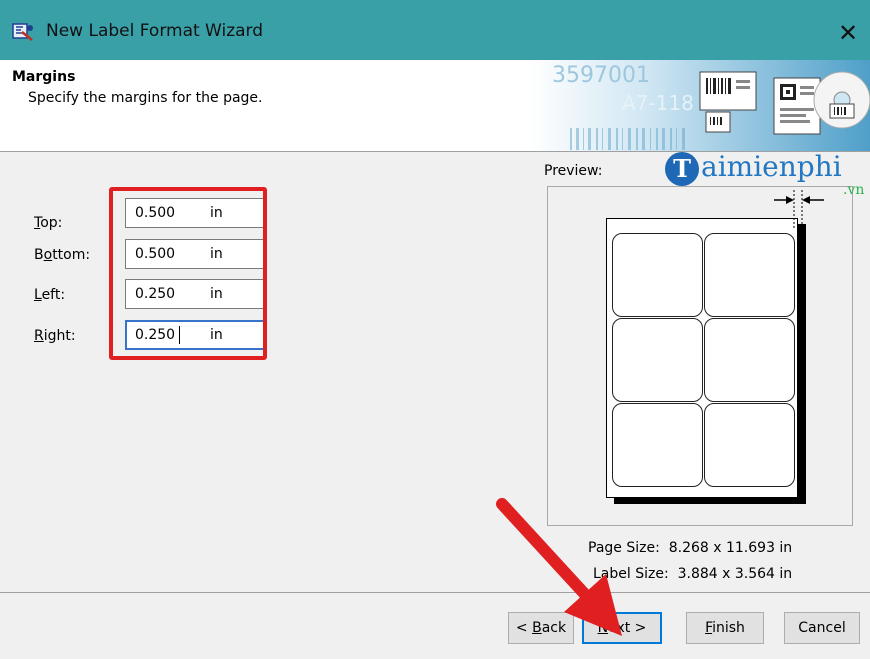 The image size is (870, 659). Describe the element at coordinates (435, 30) in the screenshot. I see `title-bar: New Label Format Wizard ✕` at that location.